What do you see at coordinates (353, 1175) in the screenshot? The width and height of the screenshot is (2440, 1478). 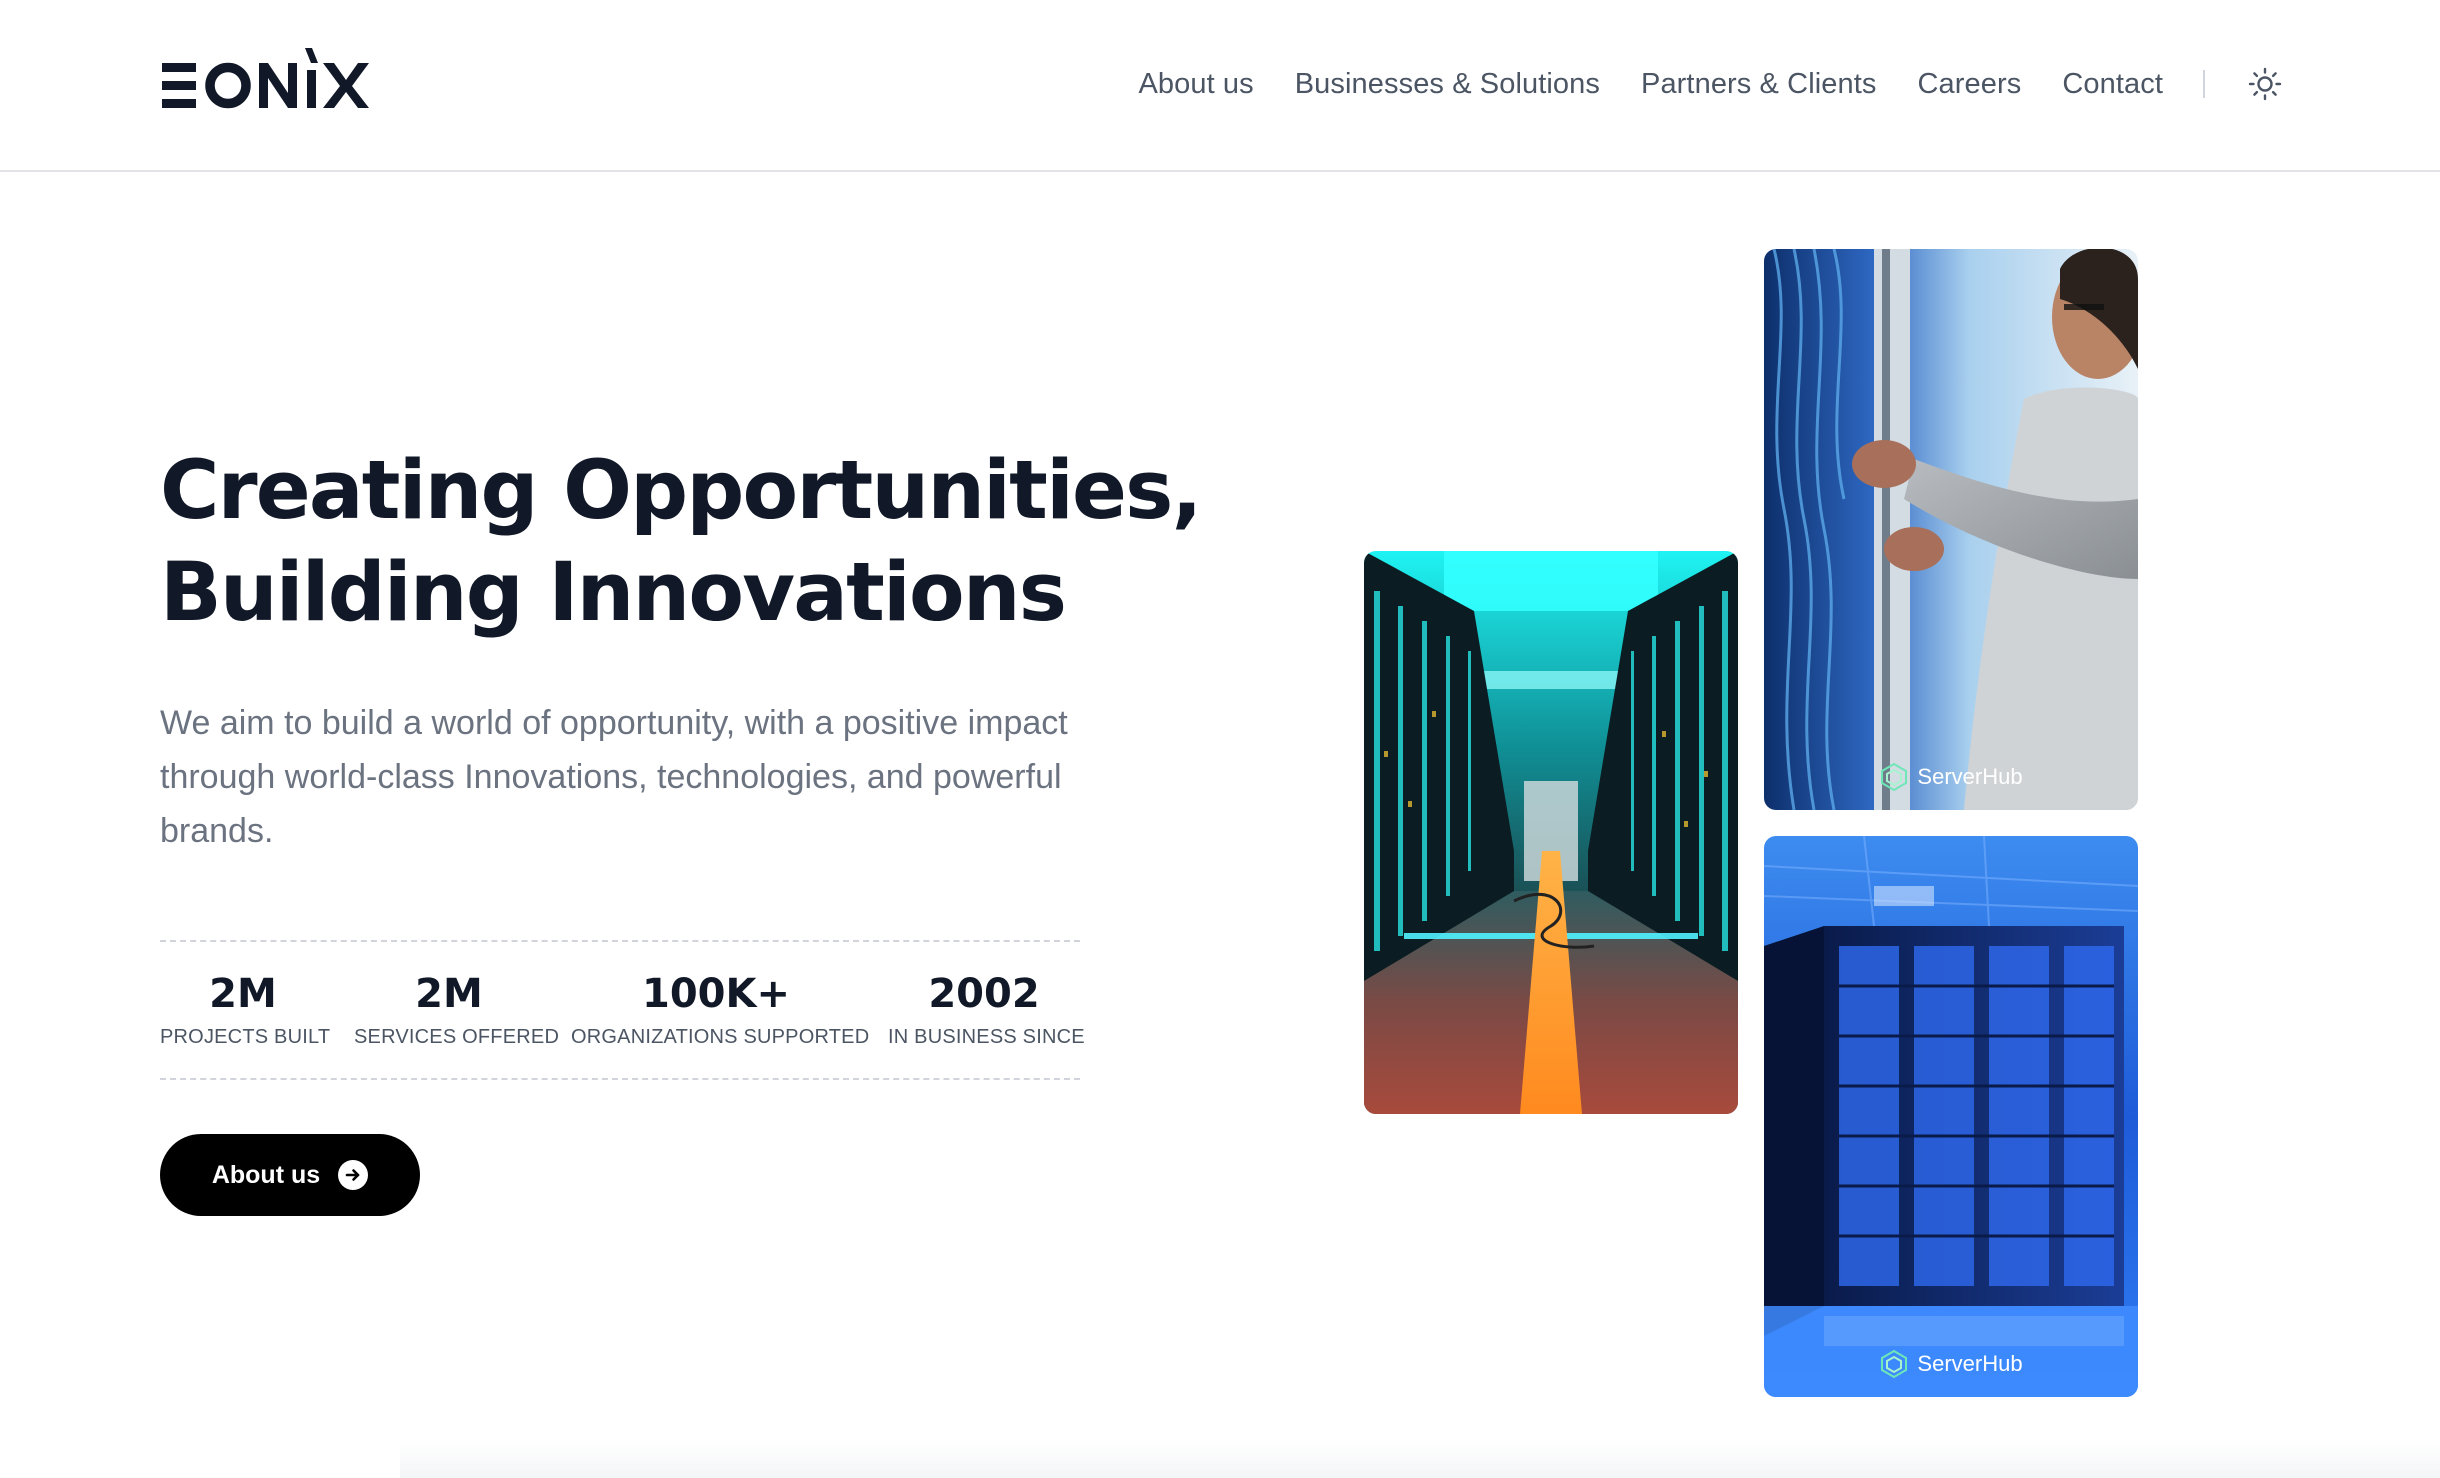 I see `arrow-right-circle-icon` at bounding box center [353, 1175].